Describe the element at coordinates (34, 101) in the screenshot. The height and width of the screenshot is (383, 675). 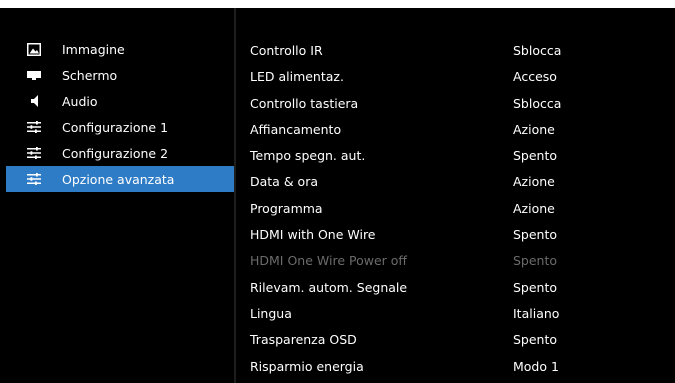
I see `speaker-icon` at that location.